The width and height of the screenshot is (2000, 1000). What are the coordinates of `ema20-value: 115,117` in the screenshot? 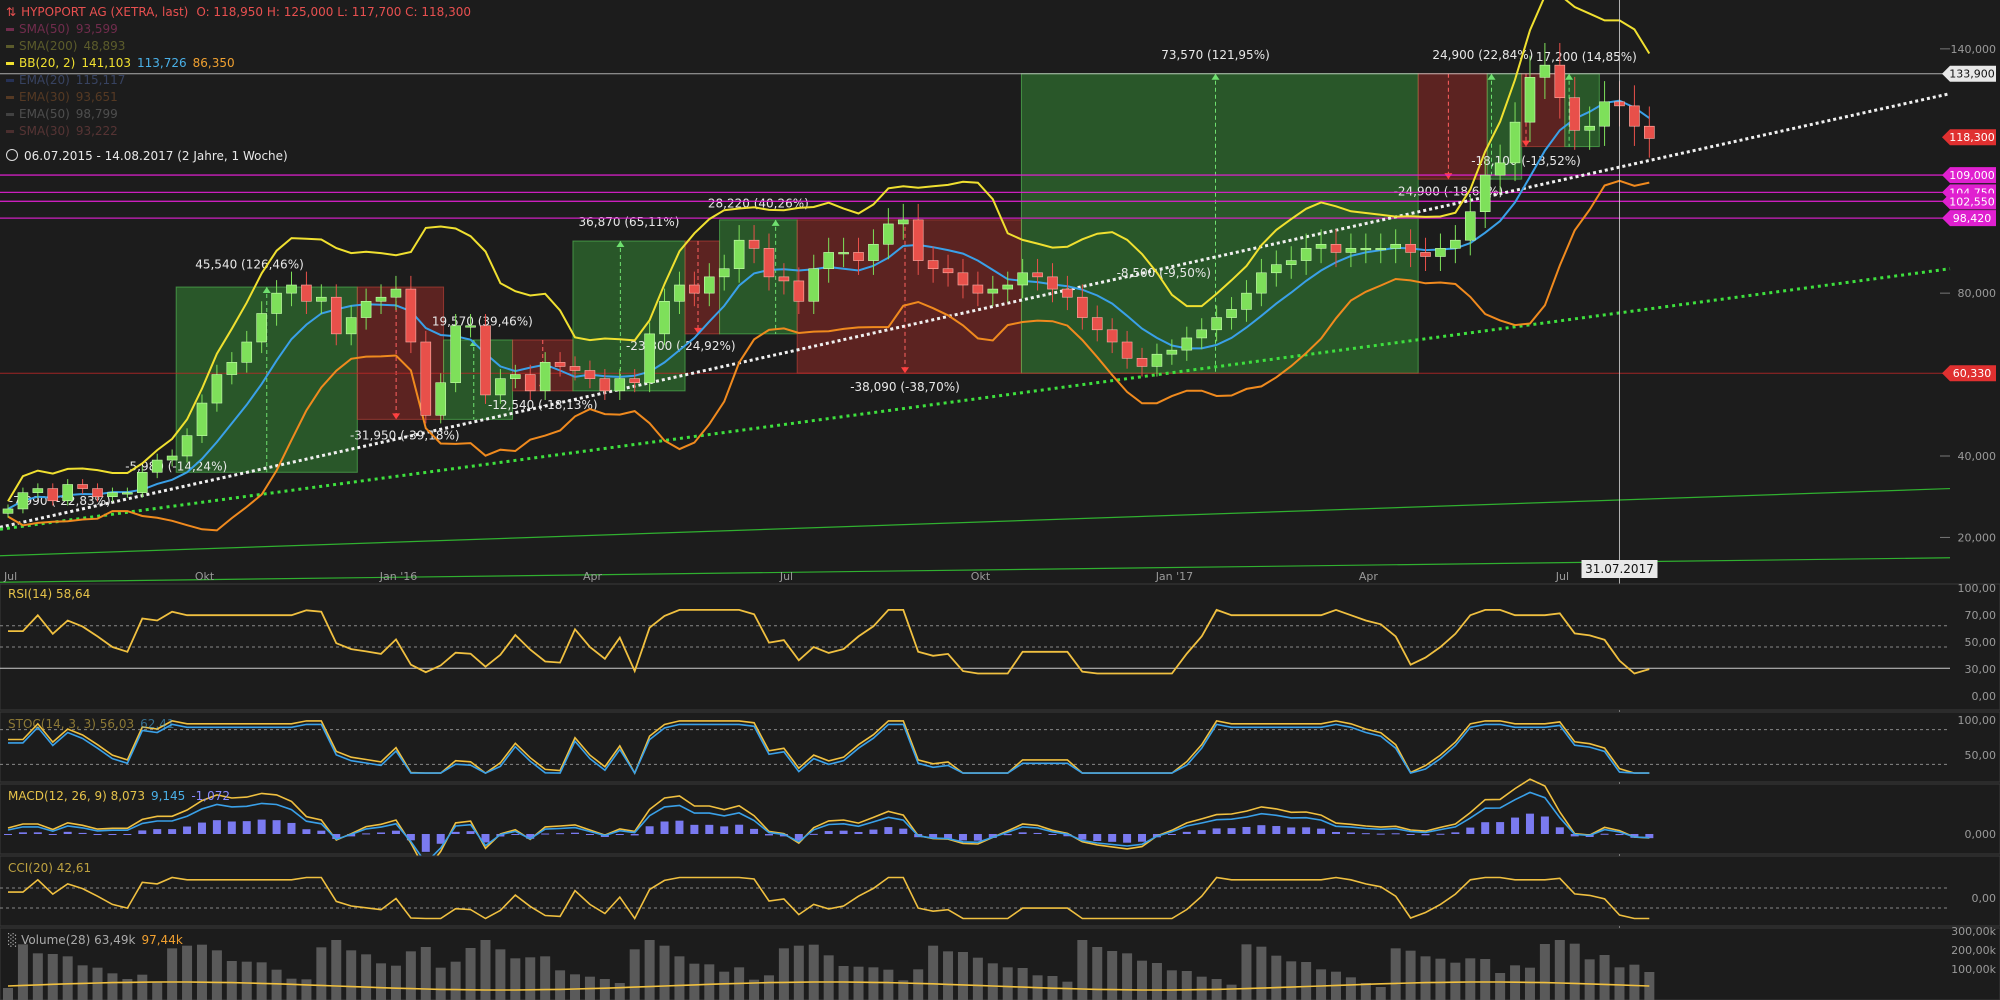 It's located at (100, 80).